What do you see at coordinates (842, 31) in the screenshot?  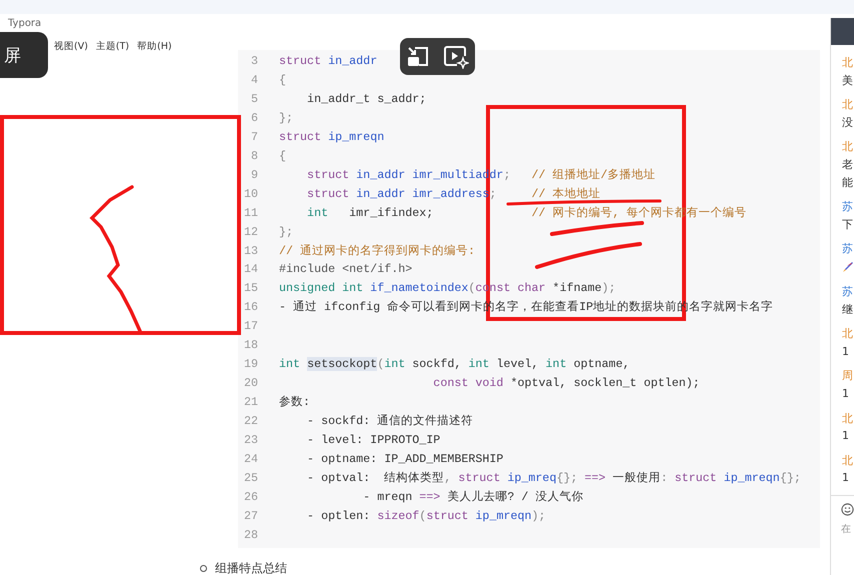 I see `panel-header` at bounding box center [842, 31].